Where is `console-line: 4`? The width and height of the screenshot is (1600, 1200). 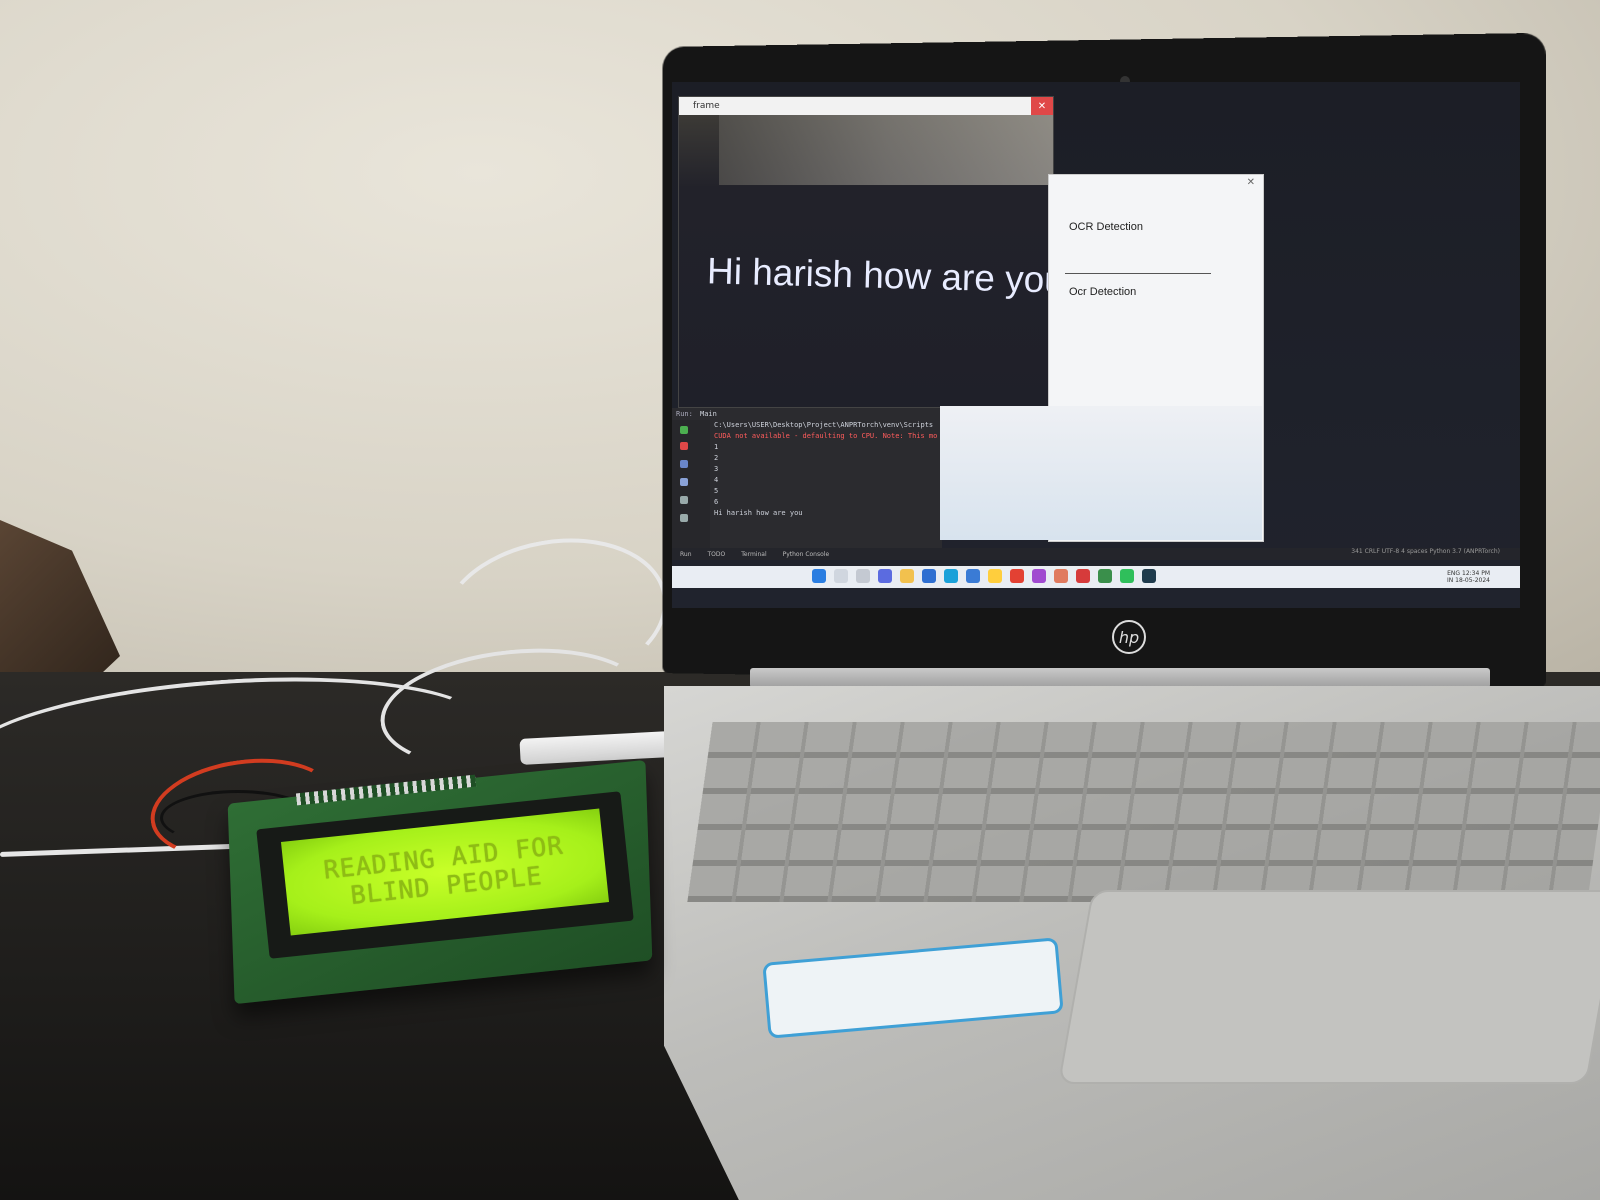 console-line: 4 is located at coordinates (716, 480).